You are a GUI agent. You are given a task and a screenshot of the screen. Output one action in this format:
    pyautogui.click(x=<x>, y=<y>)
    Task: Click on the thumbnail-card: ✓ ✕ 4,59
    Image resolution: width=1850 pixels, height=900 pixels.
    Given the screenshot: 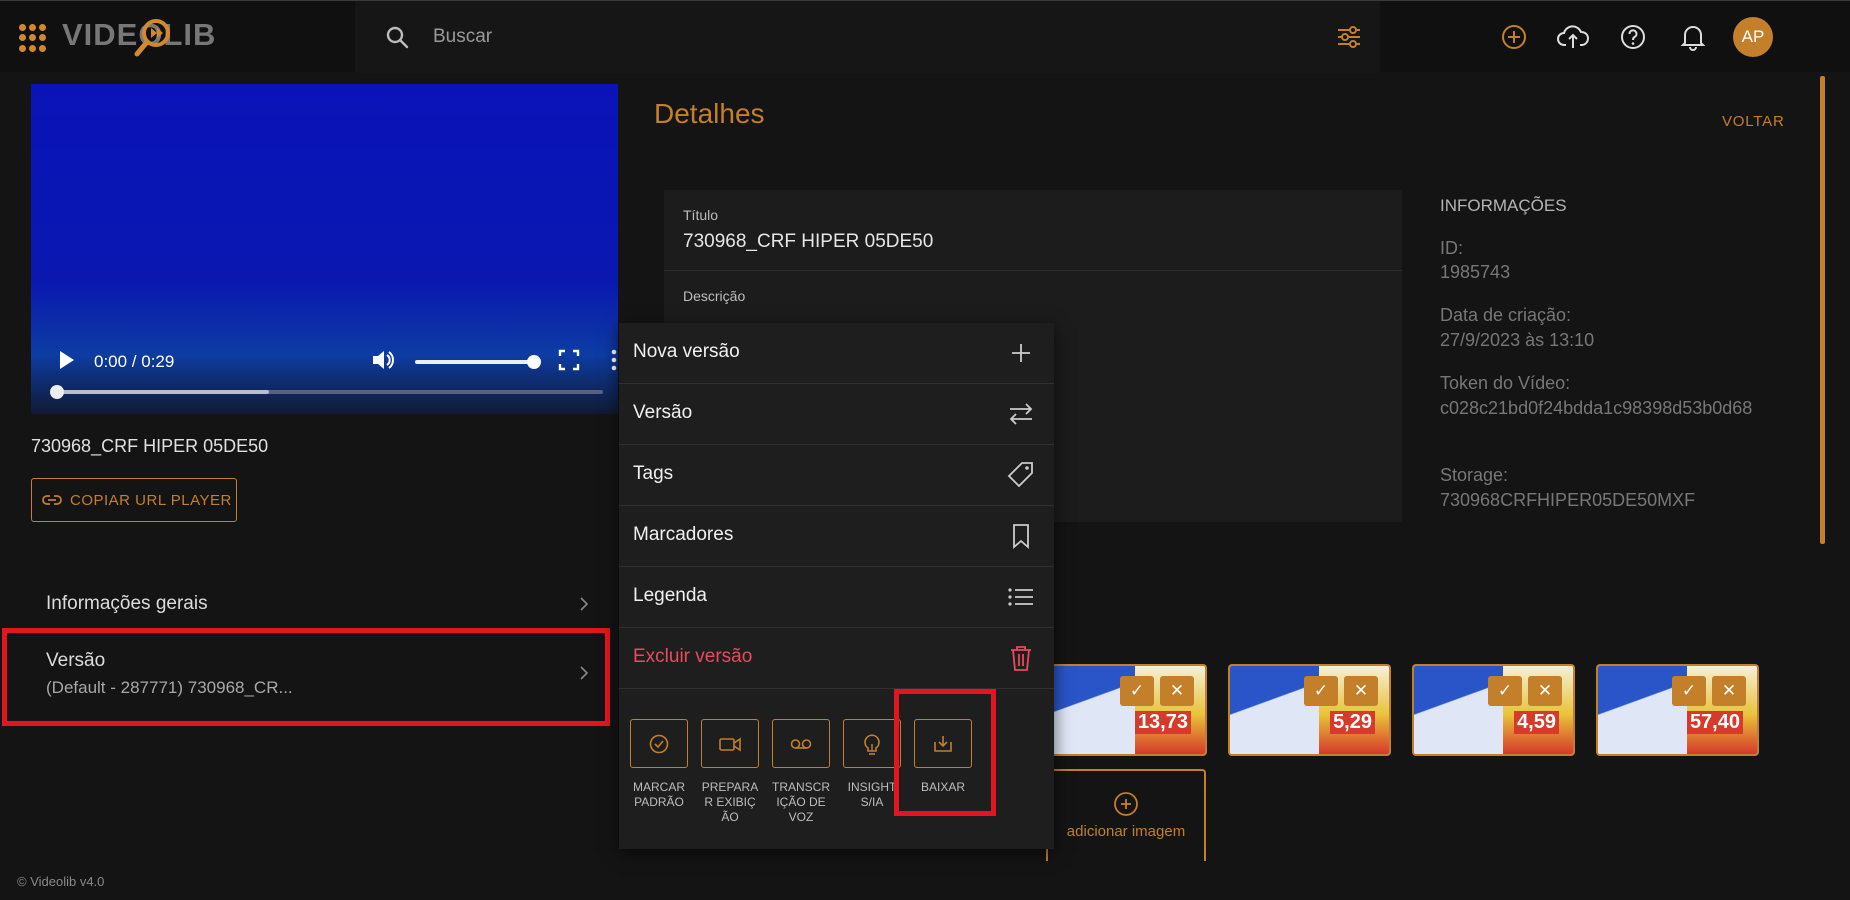 What is the action you would take?
    pyautogui.click(x=1493, y=710)
    